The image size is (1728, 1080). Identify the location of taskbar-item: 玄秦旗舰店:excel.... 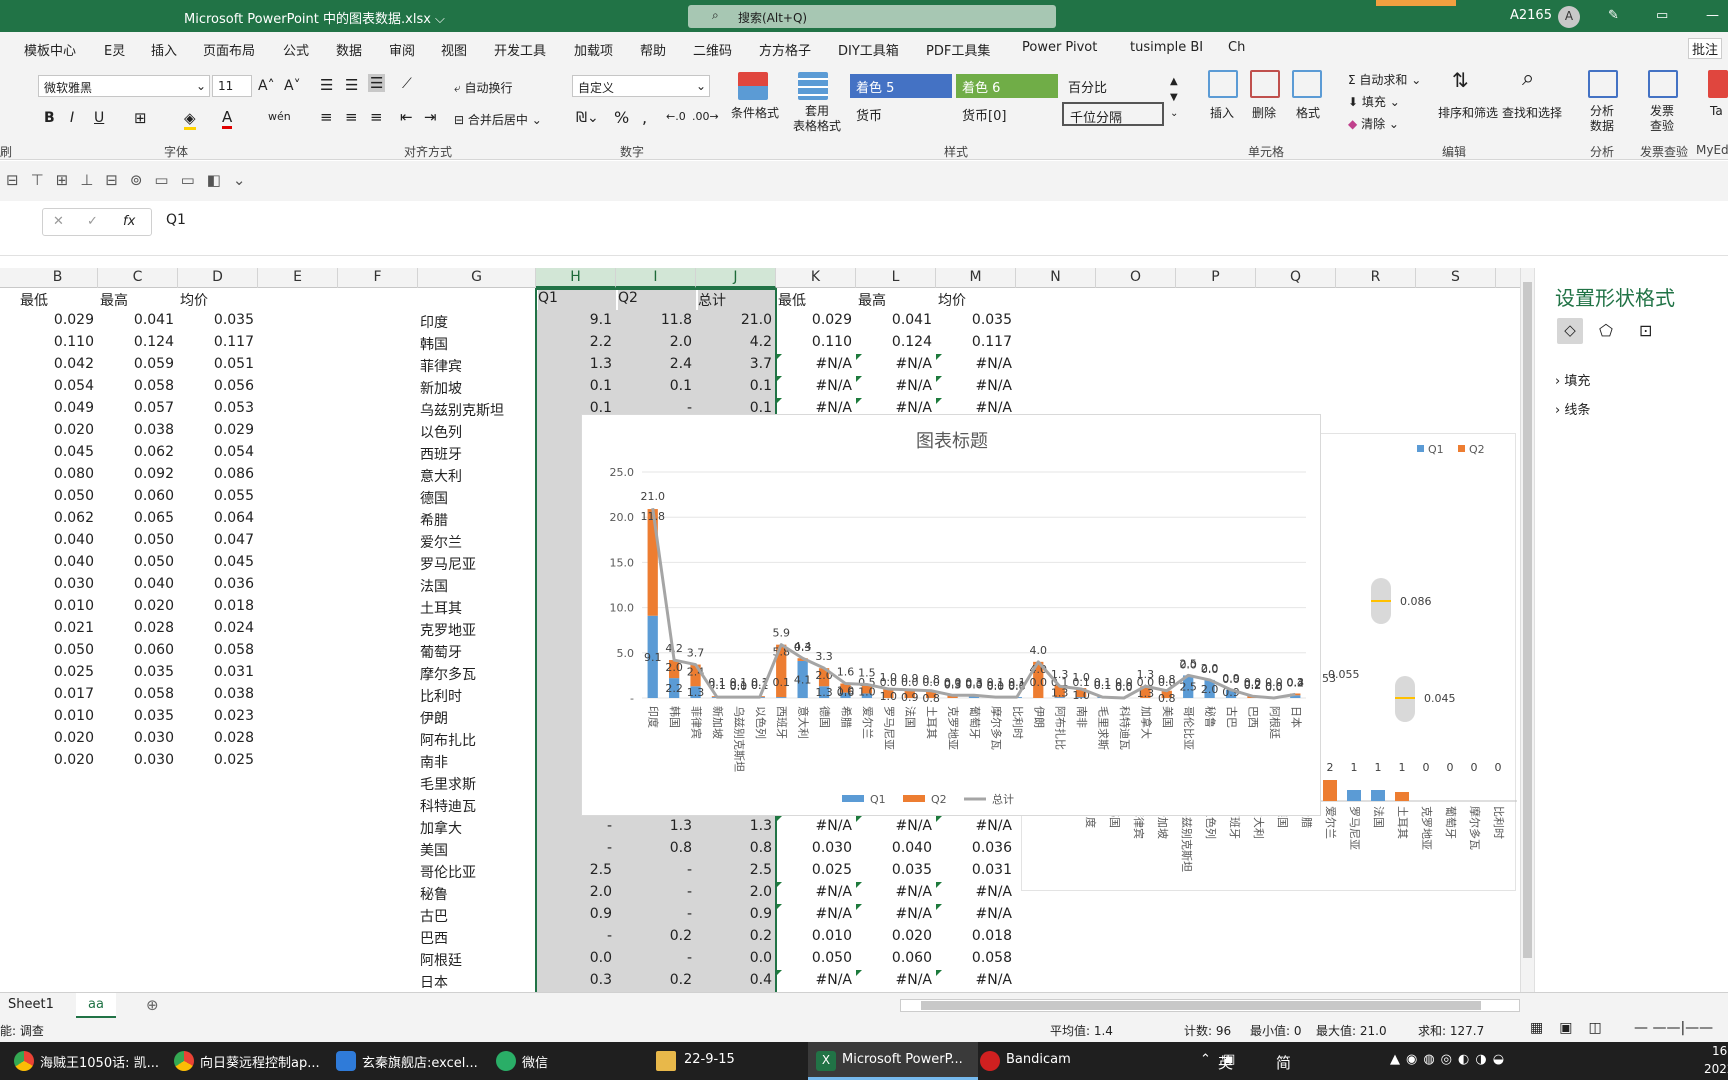
(420, 1061).